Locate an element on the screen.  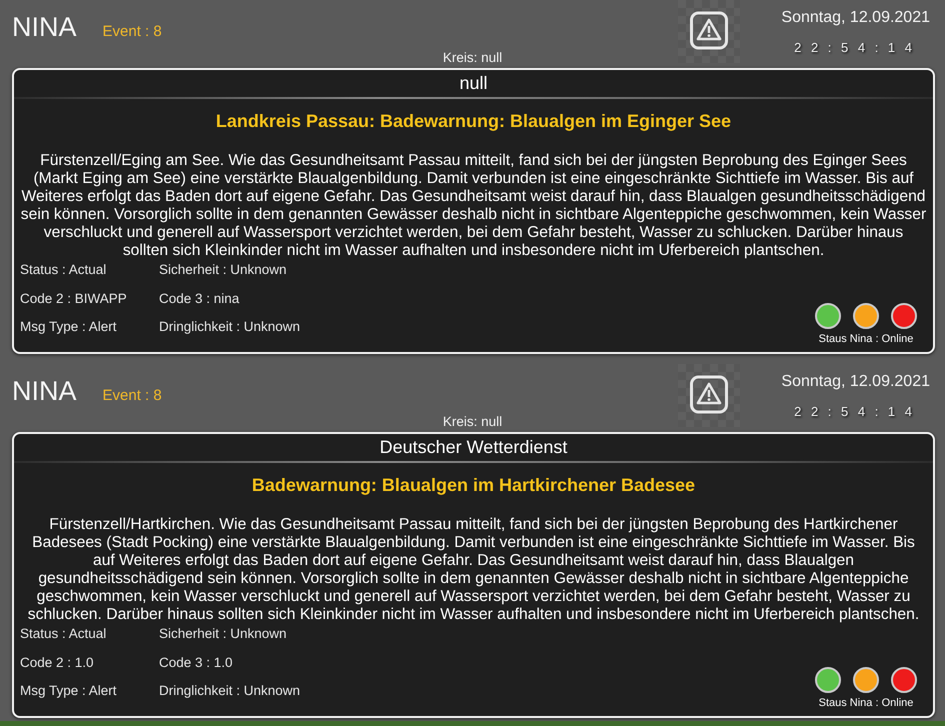
info-field: Code 3 : nina is located at coordinates (229, 299).